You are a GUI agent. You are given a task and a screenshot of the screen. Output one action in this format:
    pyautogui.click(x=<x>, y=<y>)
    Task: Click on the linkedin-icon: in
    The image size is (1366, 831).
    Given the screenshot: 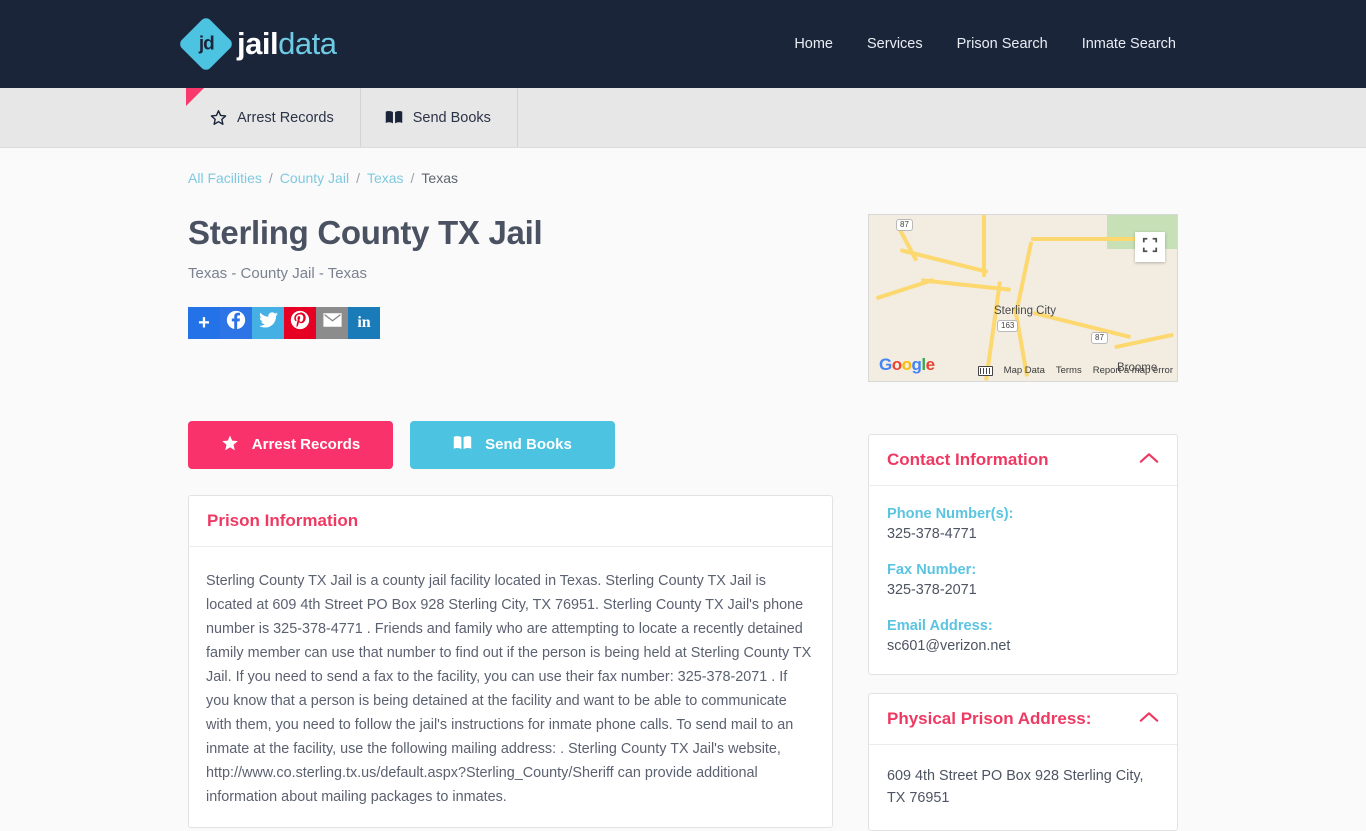 What is the action you would take?
    pyautogui.click(x=364, y=322)
    